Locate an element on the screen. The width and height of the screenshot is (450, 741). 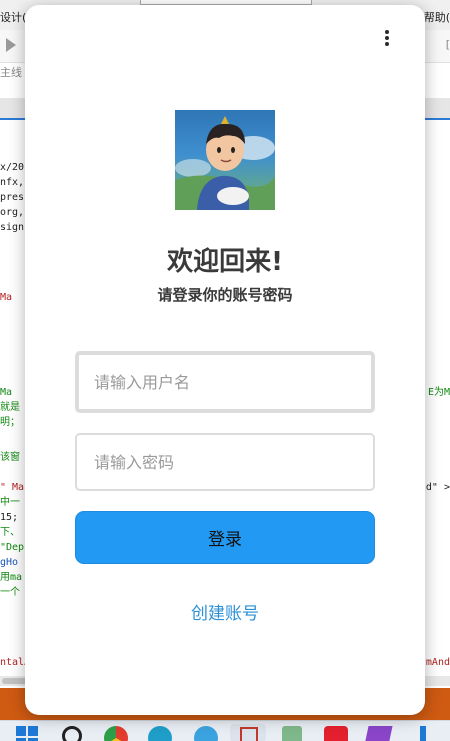
red-app-icon is located at coordinates (336, 733).